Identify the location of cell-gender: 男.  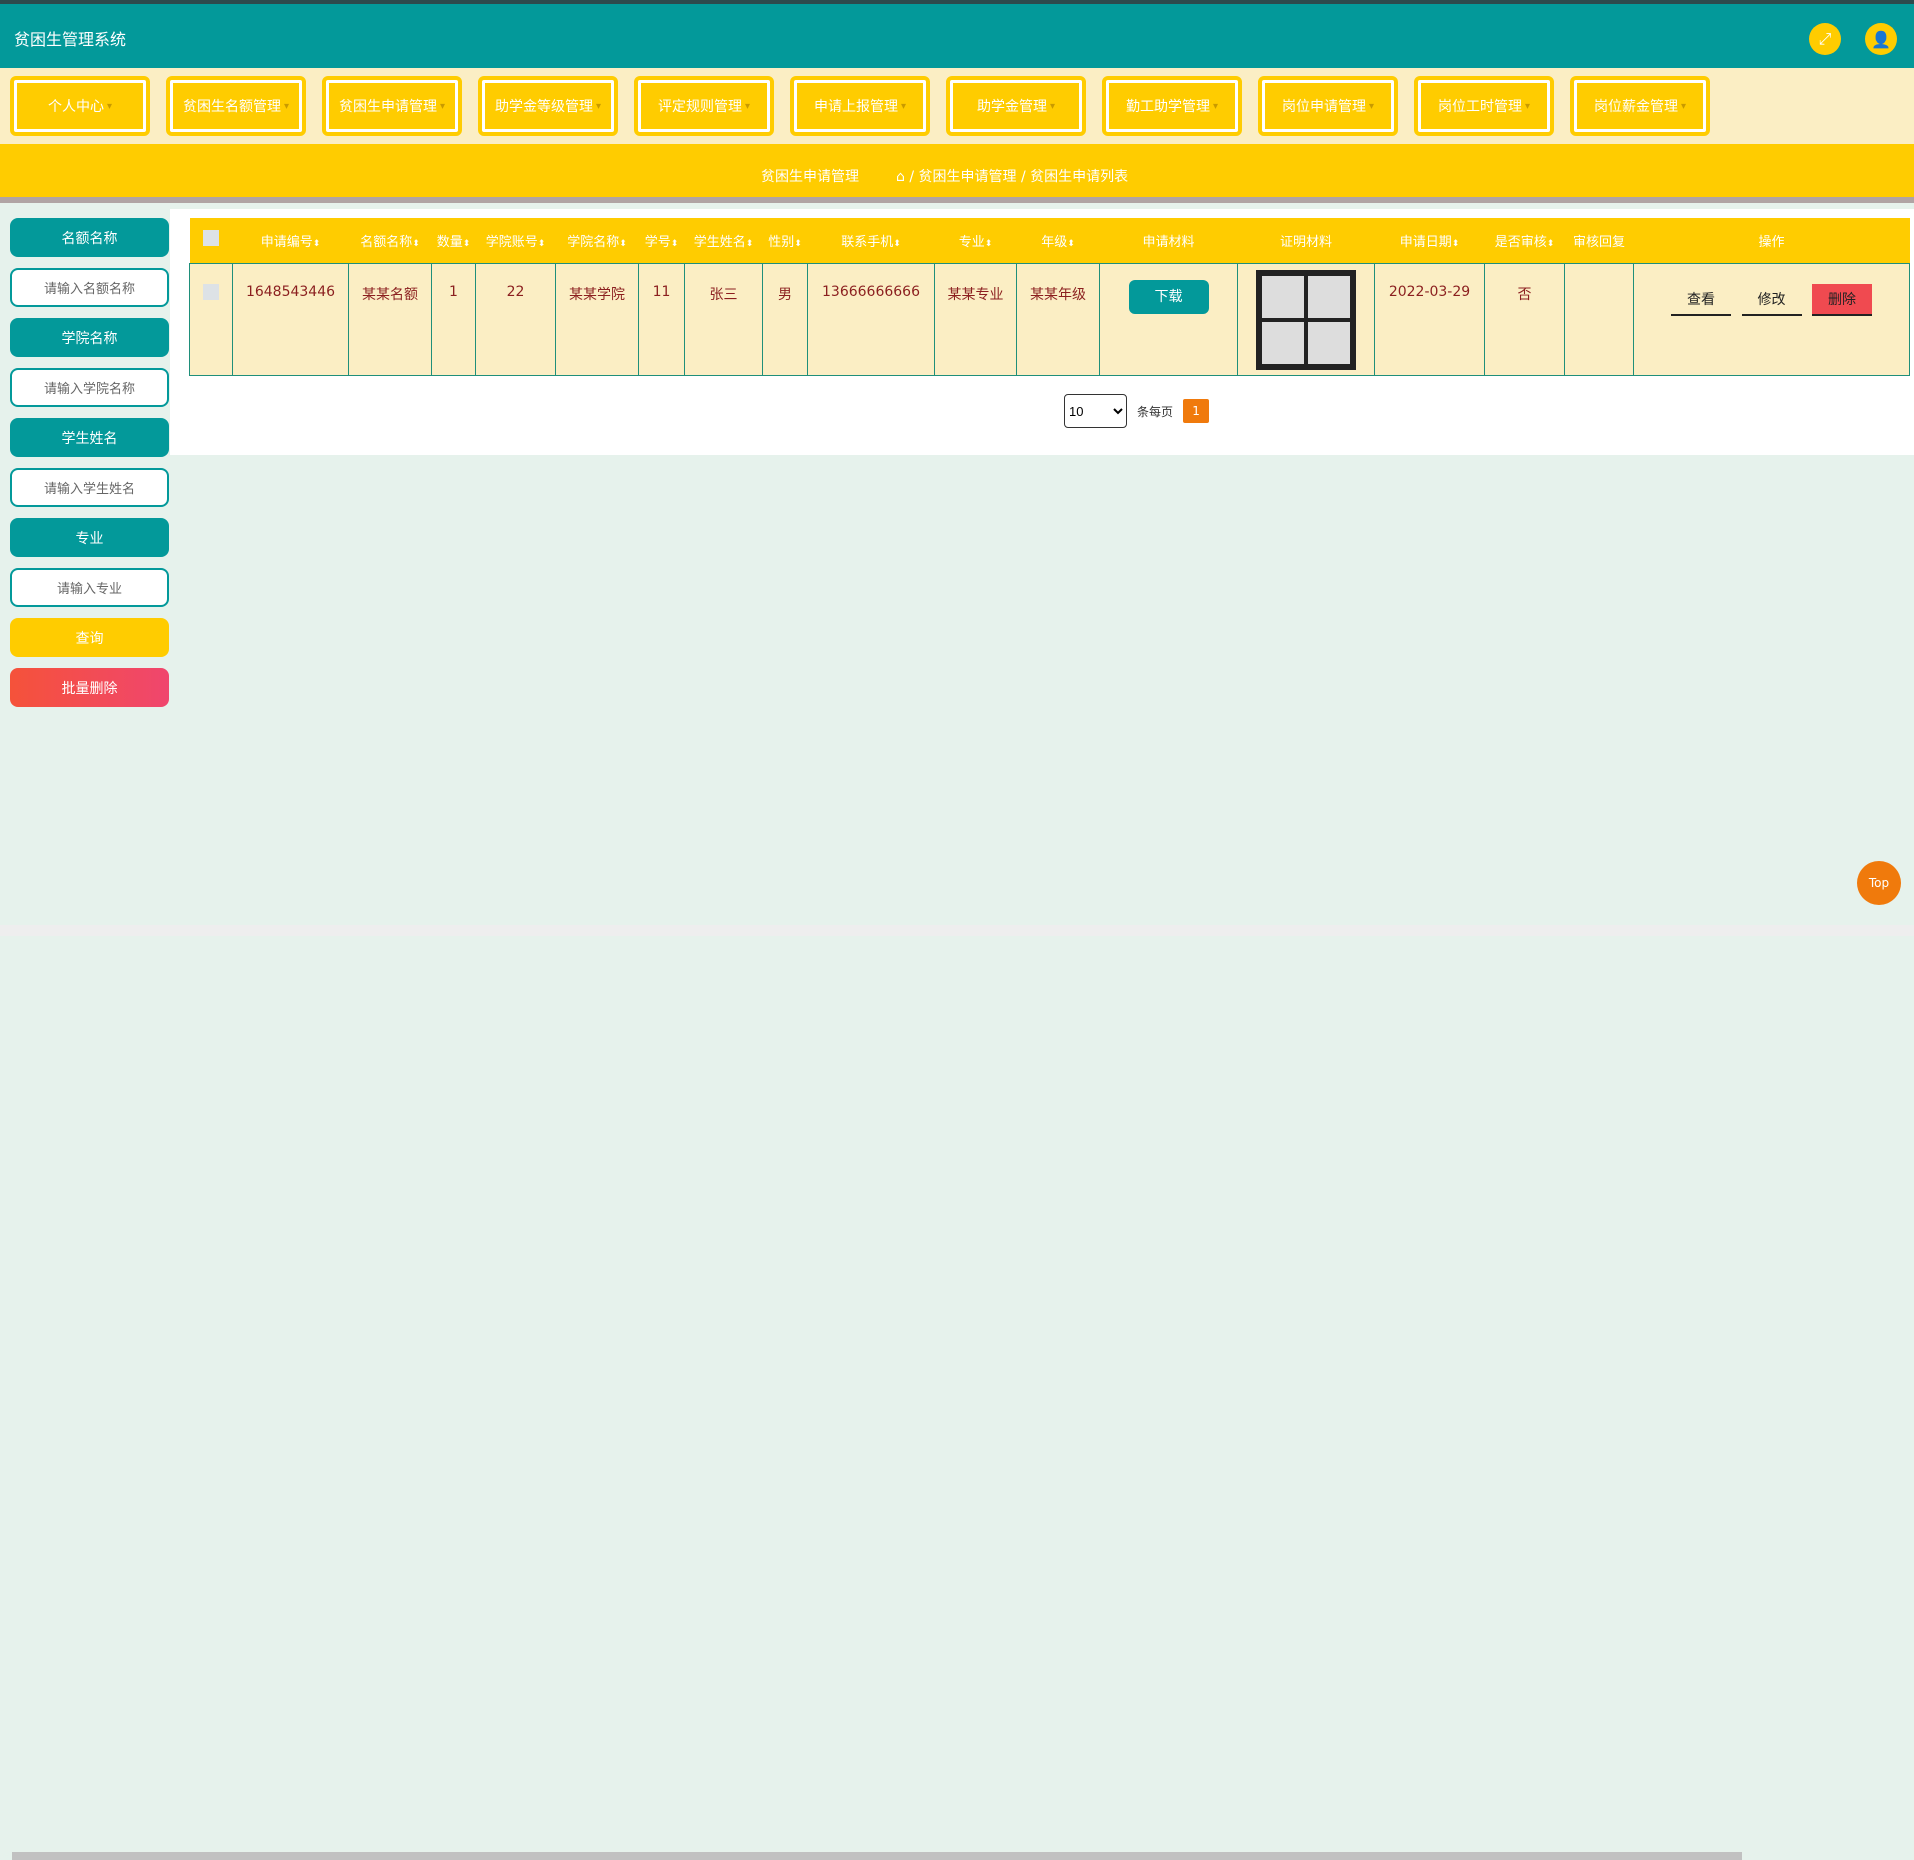
(785, 319).